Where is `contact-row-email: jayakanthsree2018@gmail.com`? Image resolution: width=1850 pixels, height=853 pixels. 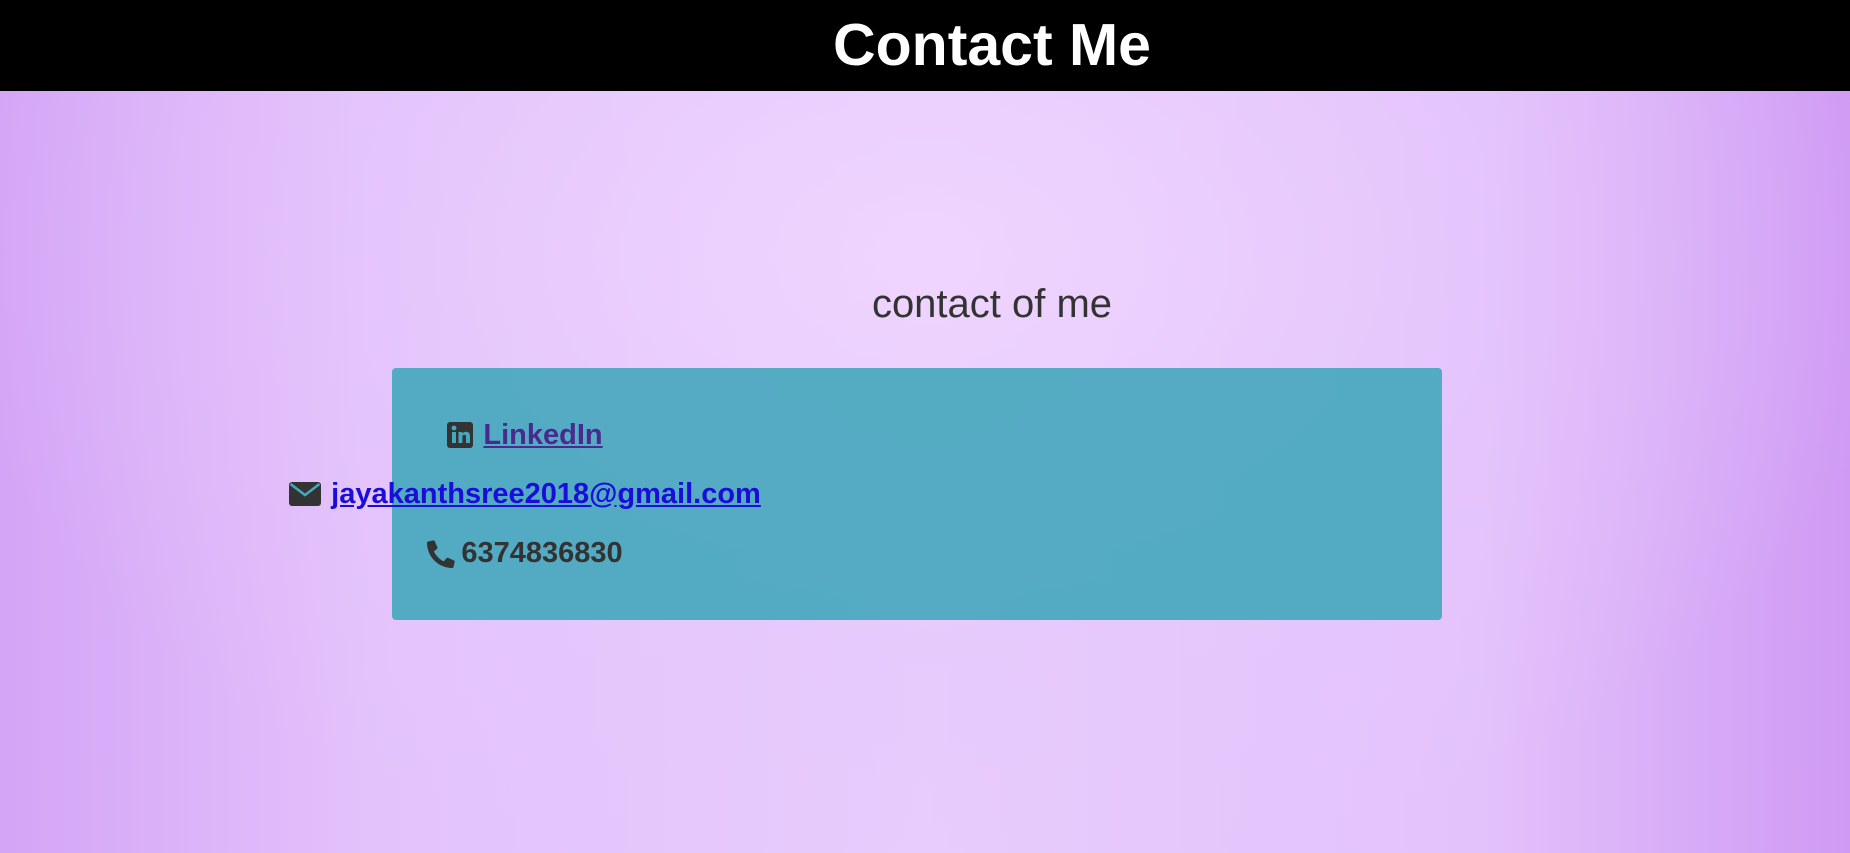 contact-row-email: jayakanthsree2018@gmail.com is located at coordinates (525, 494).